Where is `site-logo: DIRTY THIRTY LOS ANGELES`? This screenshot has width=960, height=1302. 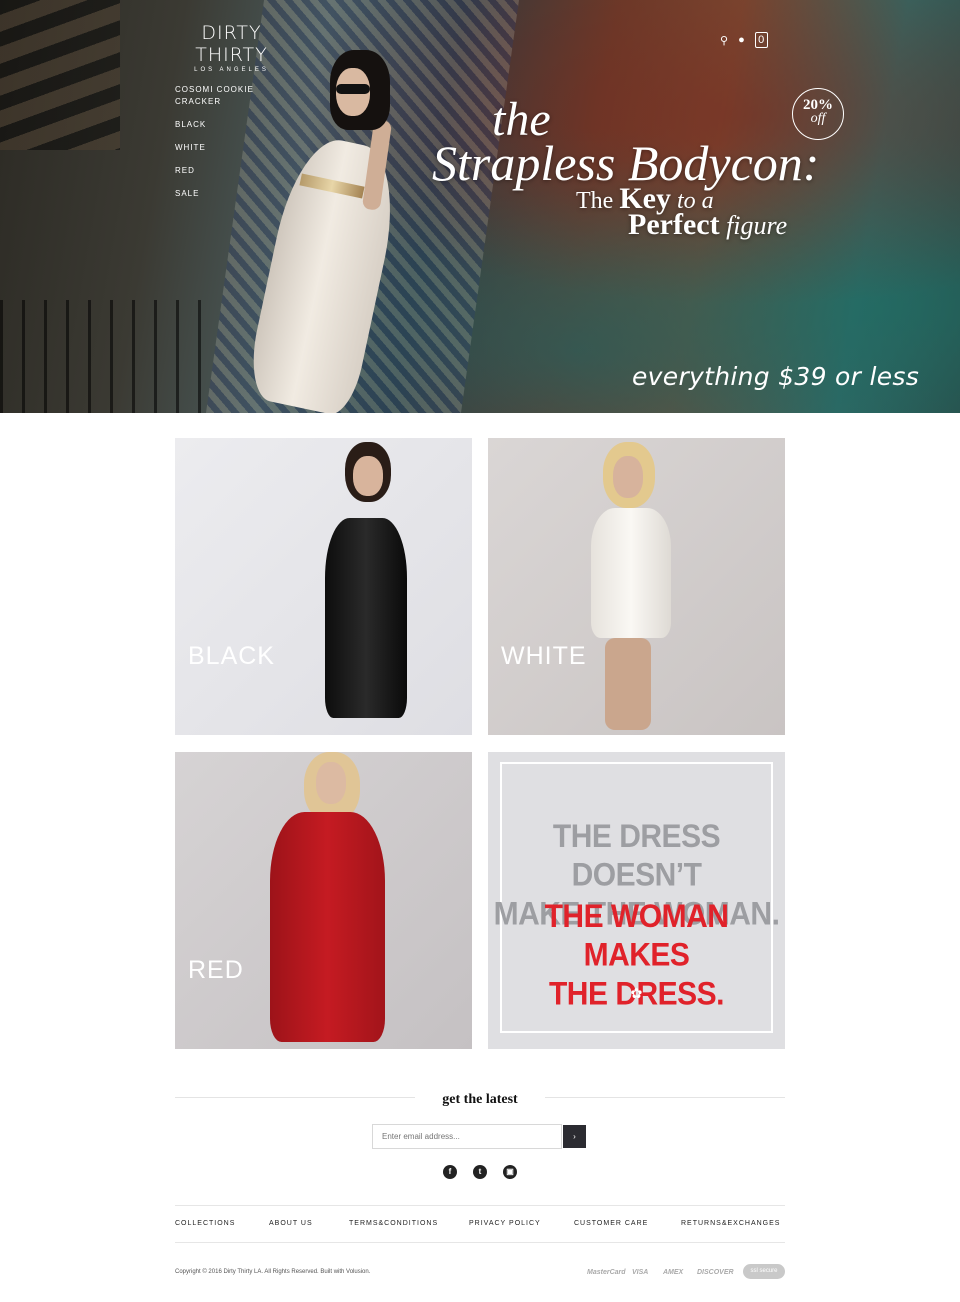 site-logo: DIRTY THIRTY LOS ANGELES is located at coordinates (231, 47).